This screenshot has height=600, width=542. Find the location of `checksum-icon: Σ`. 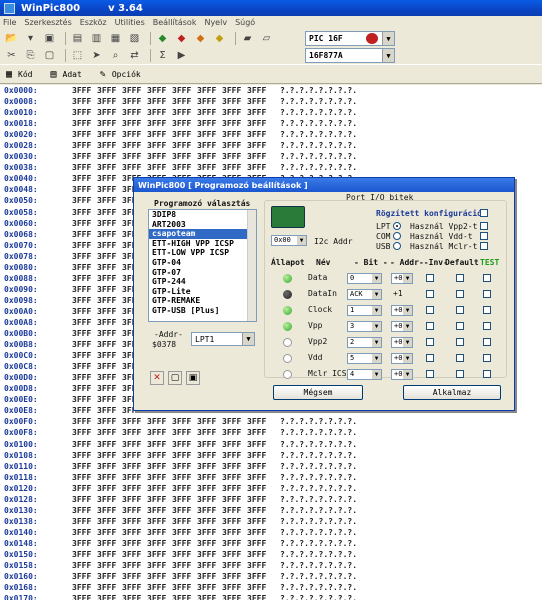

checksum-icon: Σ is located at coordinates (162, 56).